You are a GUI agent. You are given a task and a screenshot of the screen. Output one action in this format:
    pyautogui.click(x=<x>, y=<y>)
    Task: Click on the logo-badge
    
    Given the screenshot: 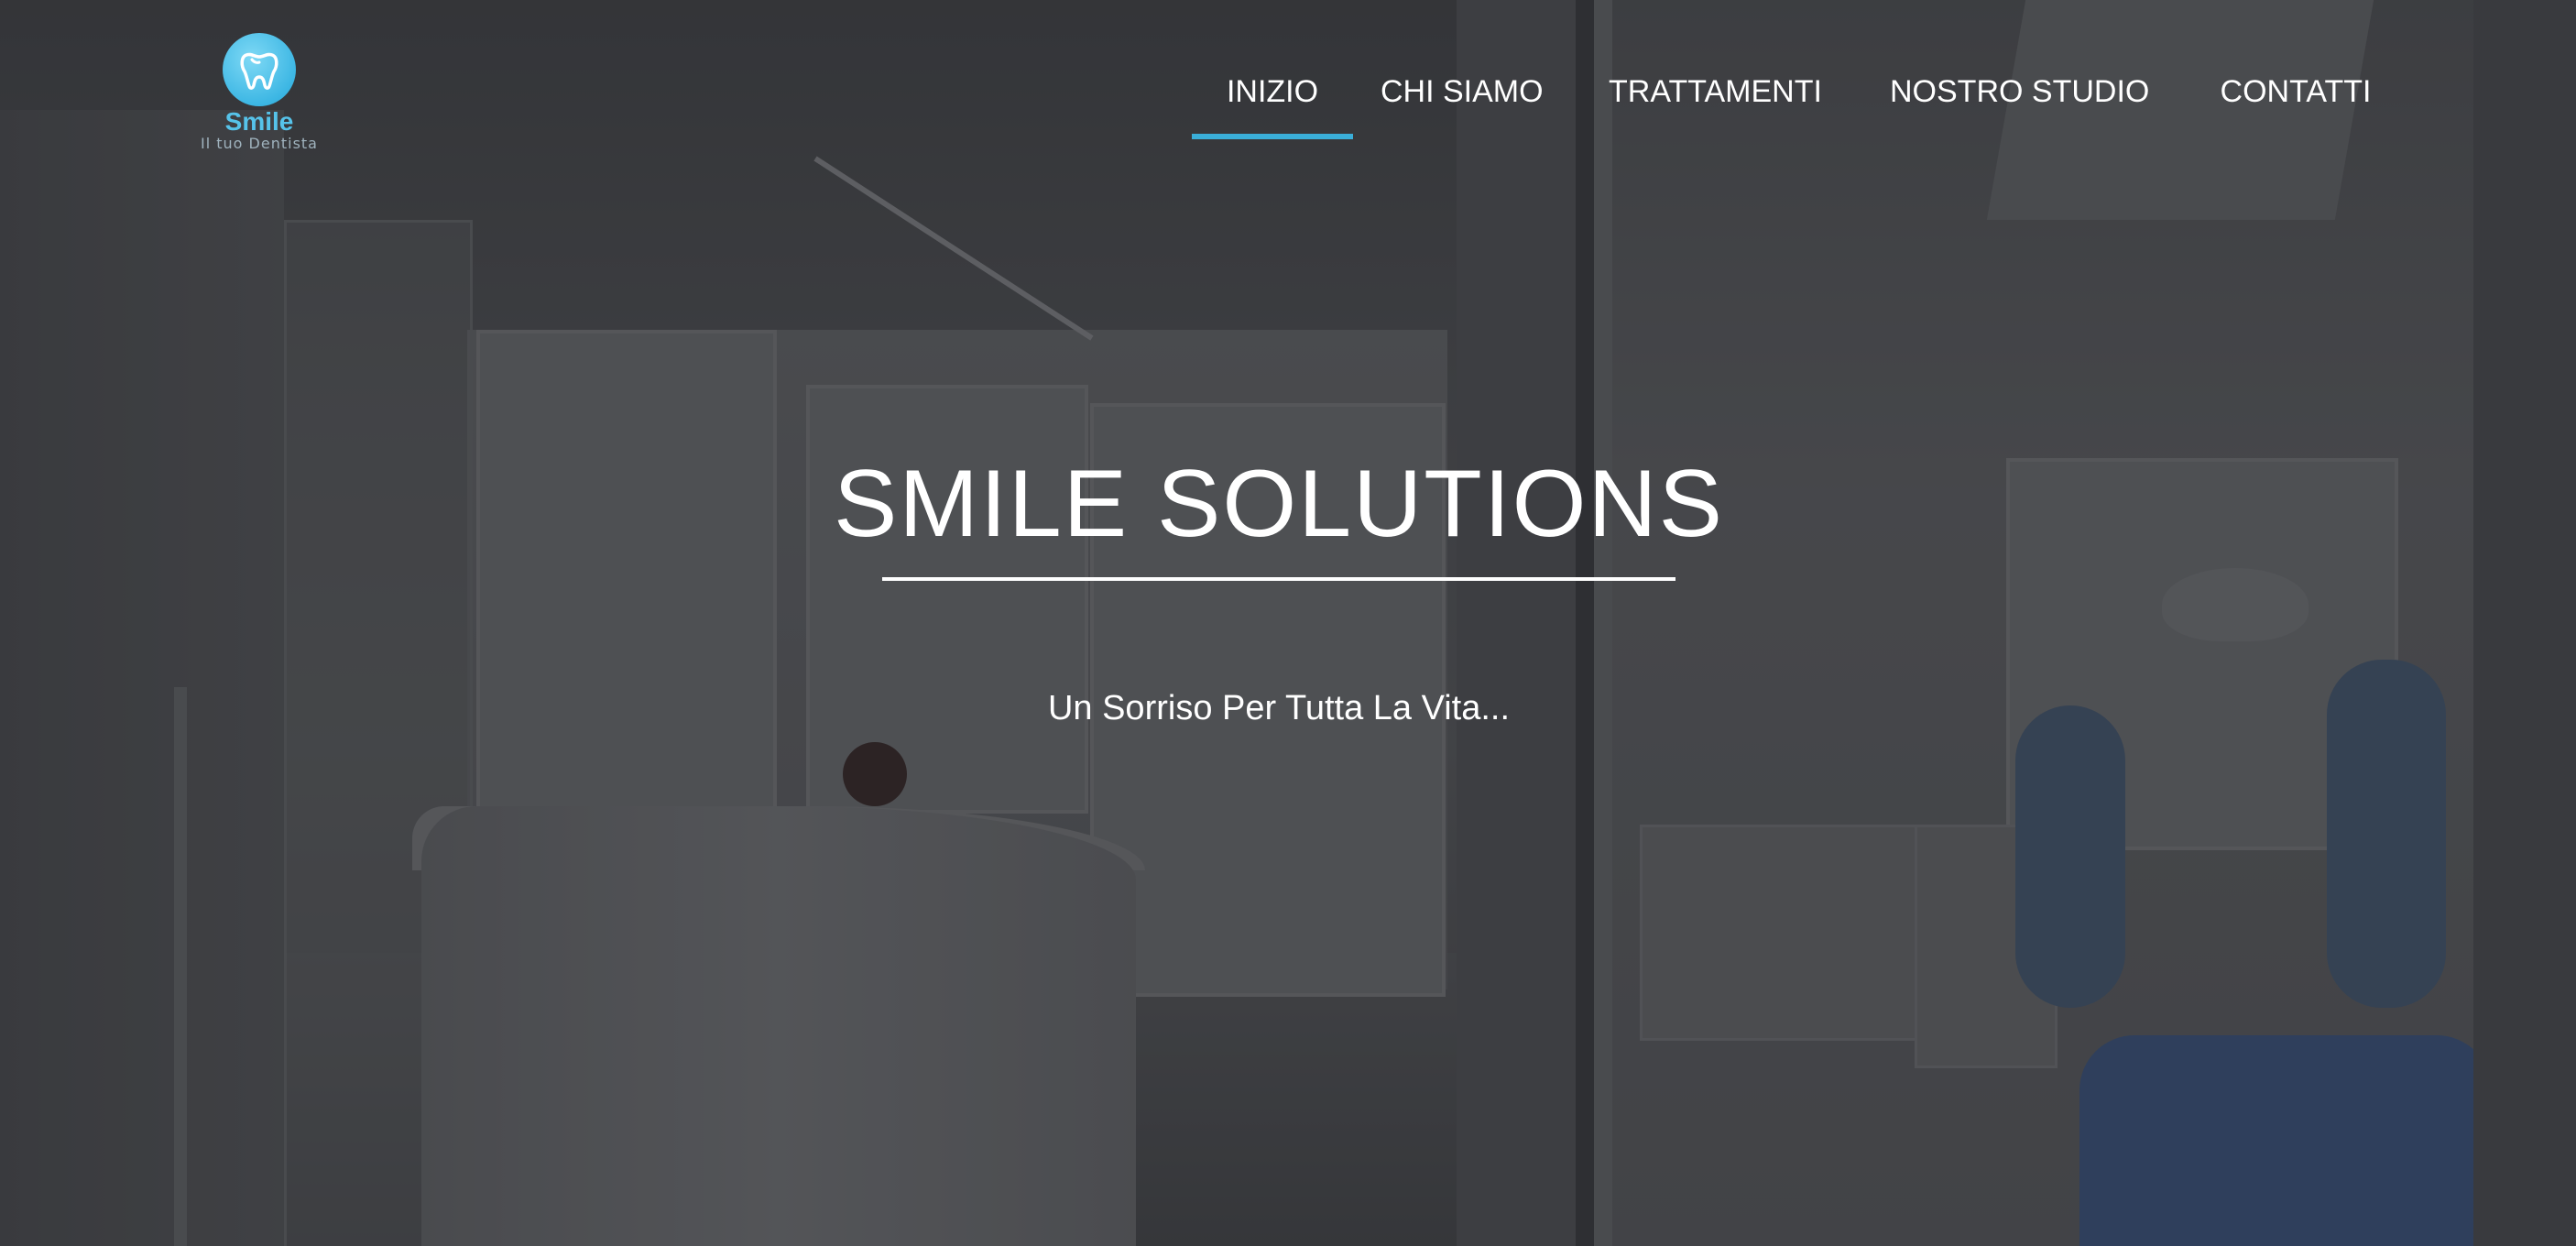 What is the action you would take?
    pyautogui.click(x=260, y=69)
    